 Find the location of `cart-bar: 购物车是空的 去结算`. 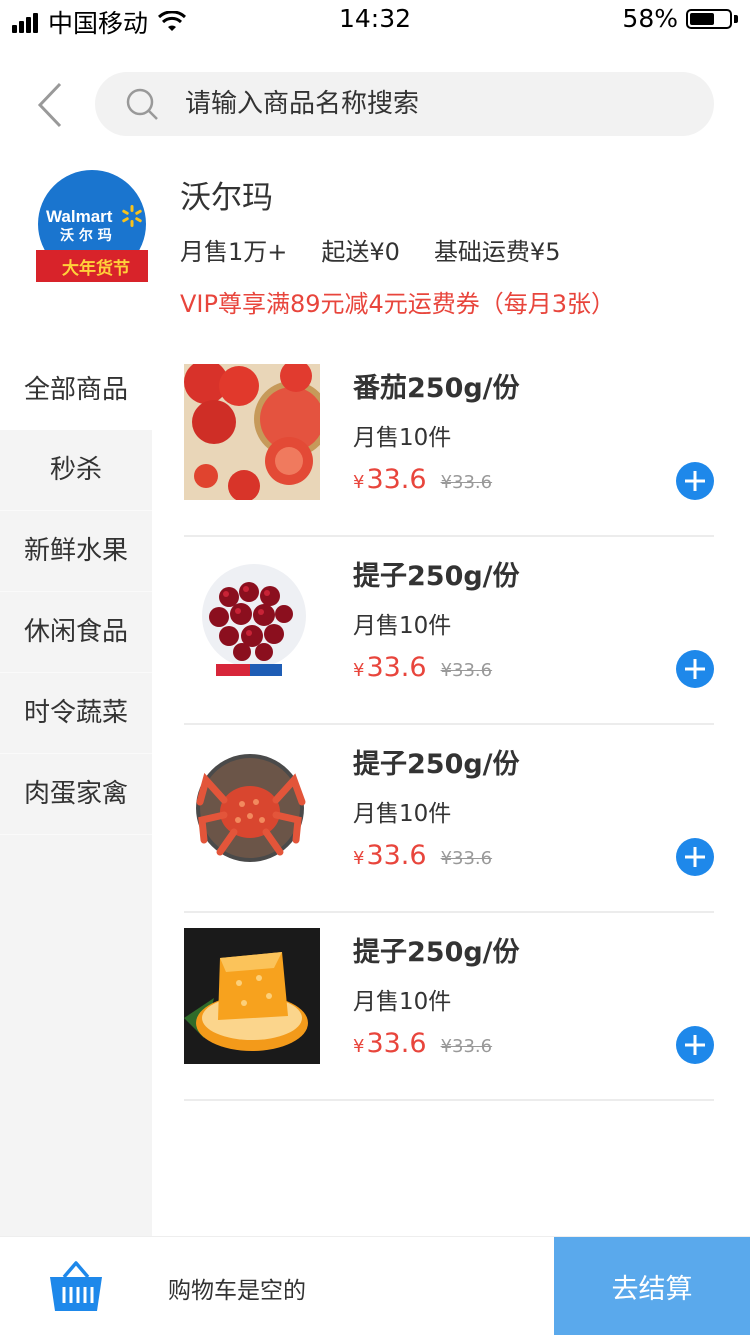

cart-bar: 购物车是空的 去结算 is located at coordinates (375, 1285).